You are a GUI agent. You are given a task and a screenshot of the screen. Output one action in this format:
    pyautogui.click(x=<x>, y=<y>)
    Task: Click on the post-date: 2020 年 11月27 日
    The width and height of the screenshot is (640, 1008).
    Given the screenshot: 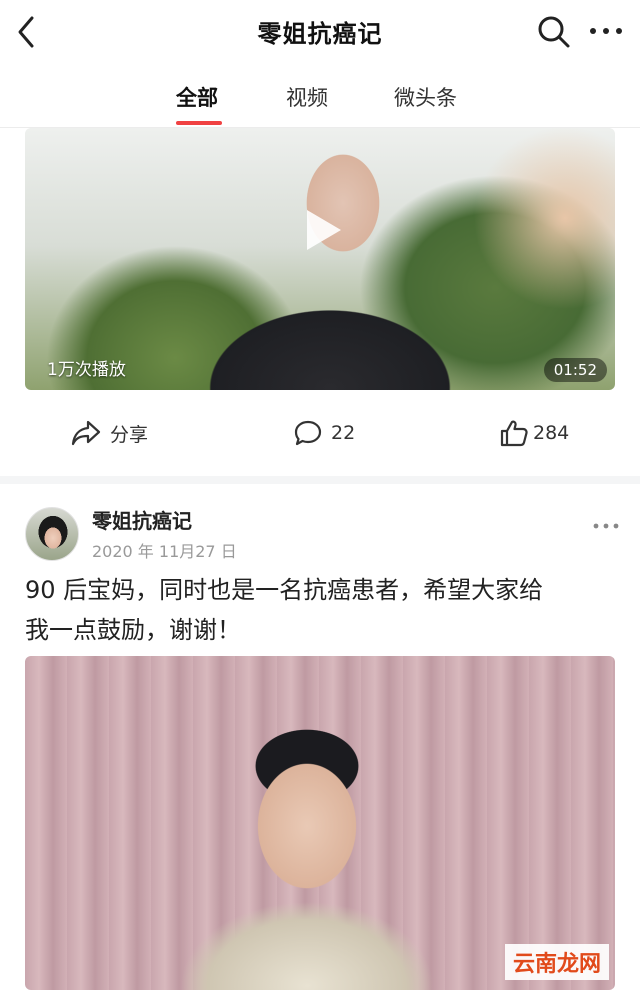 What is the action you would take?
    pyautogui.click(x=164, y=551)
    